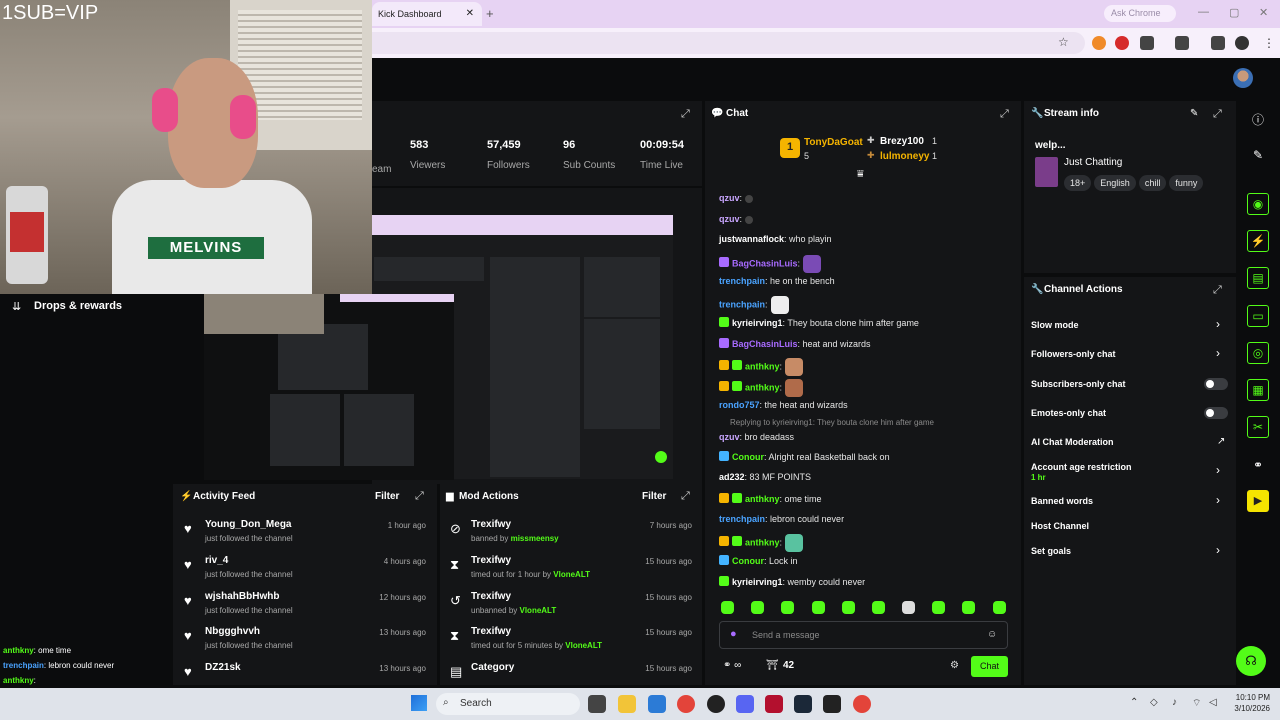  I want to click on action-account-age: Account age restriction, so click(1081, 467).